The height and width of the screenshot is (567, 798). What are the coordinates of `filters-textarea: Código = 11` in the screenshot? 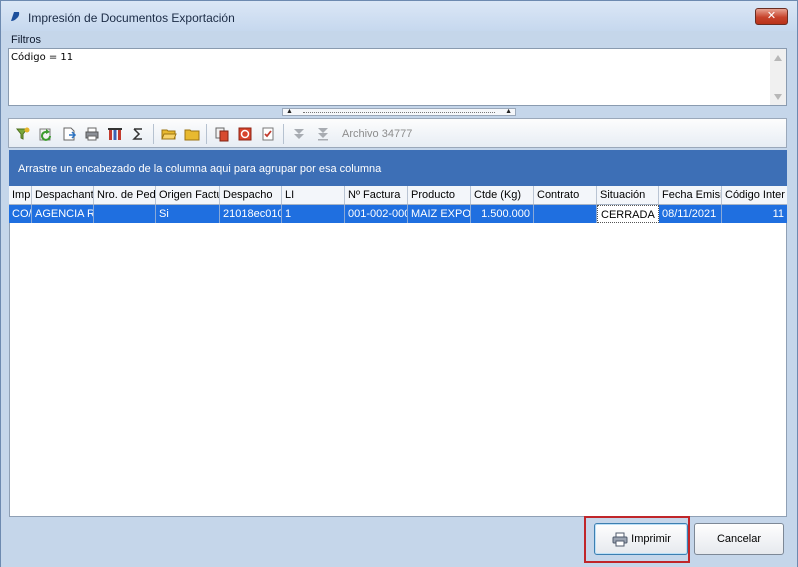 It's located at (397, 77).